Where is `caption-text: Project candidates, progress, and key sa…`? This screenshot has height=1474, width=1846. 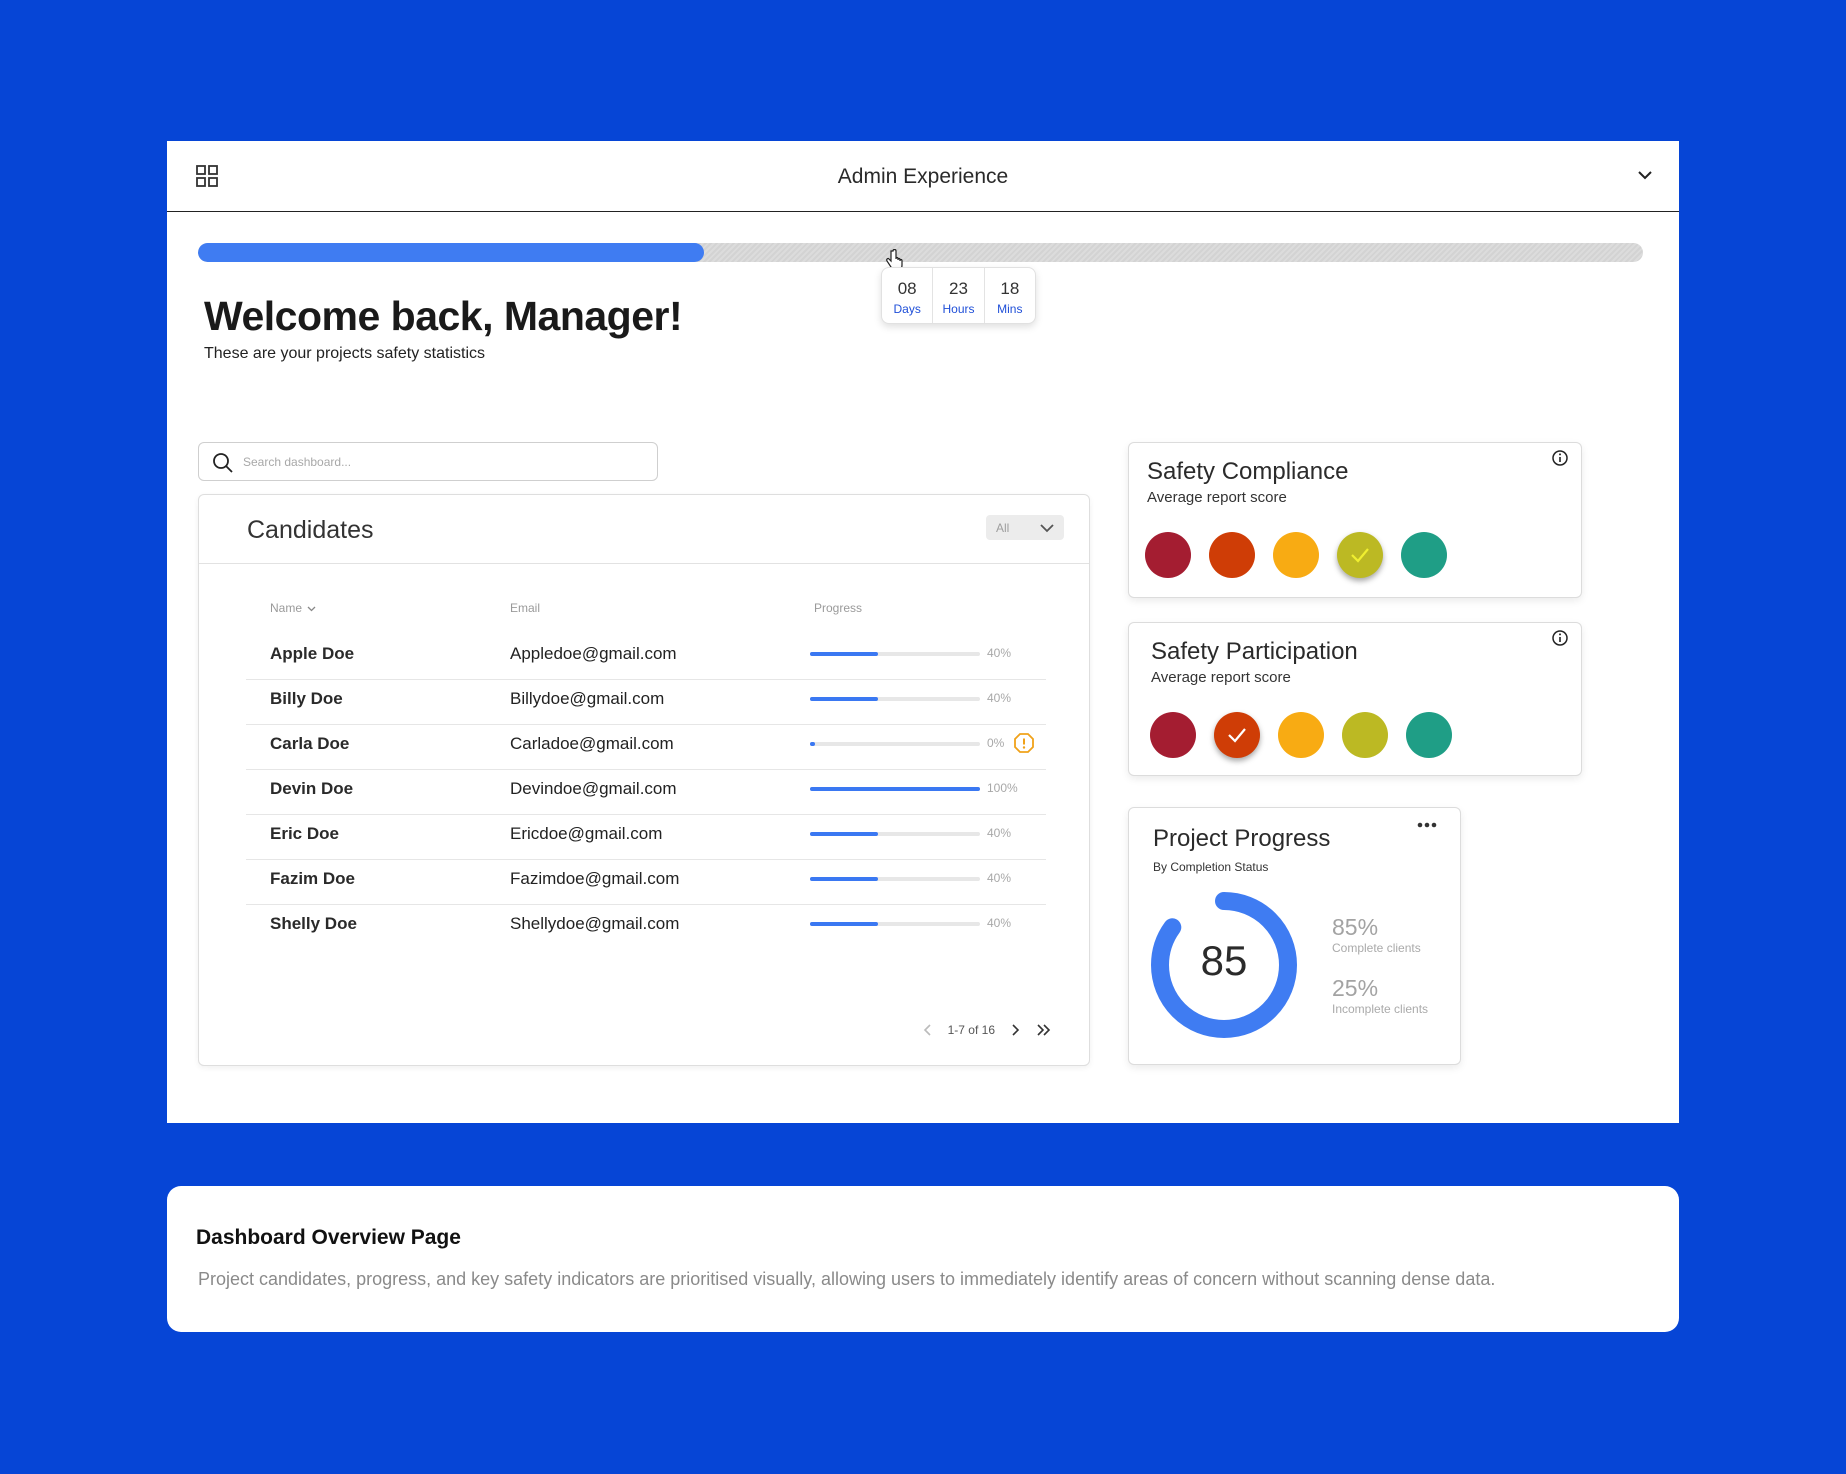
caption-text: Project candidates, progress, and key sa… is located at coordinates (847, 1279).